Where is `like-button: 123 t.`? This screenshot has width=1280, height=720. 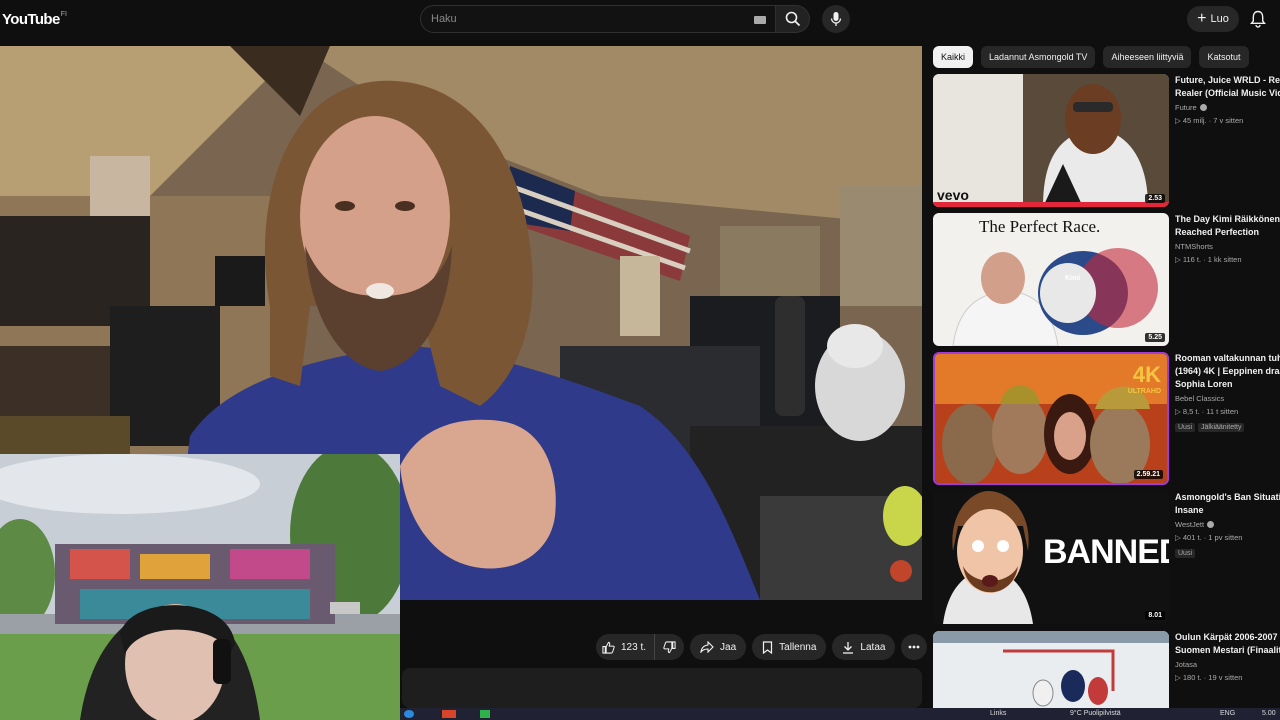
like-button: 123 t. is located at coordinates (626, 647).